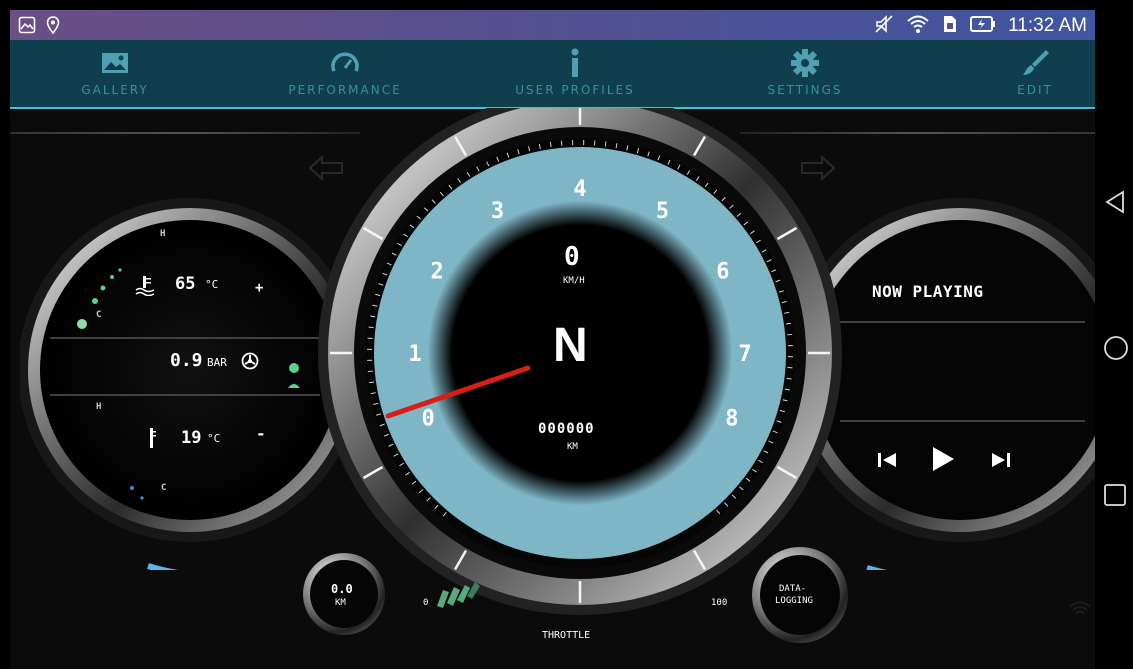 The height and width of the screenshot is (669, 1133). Describe the element at coordinates (1080, 612) in the screenshot. I see `wifi-signal-icon` at that location.